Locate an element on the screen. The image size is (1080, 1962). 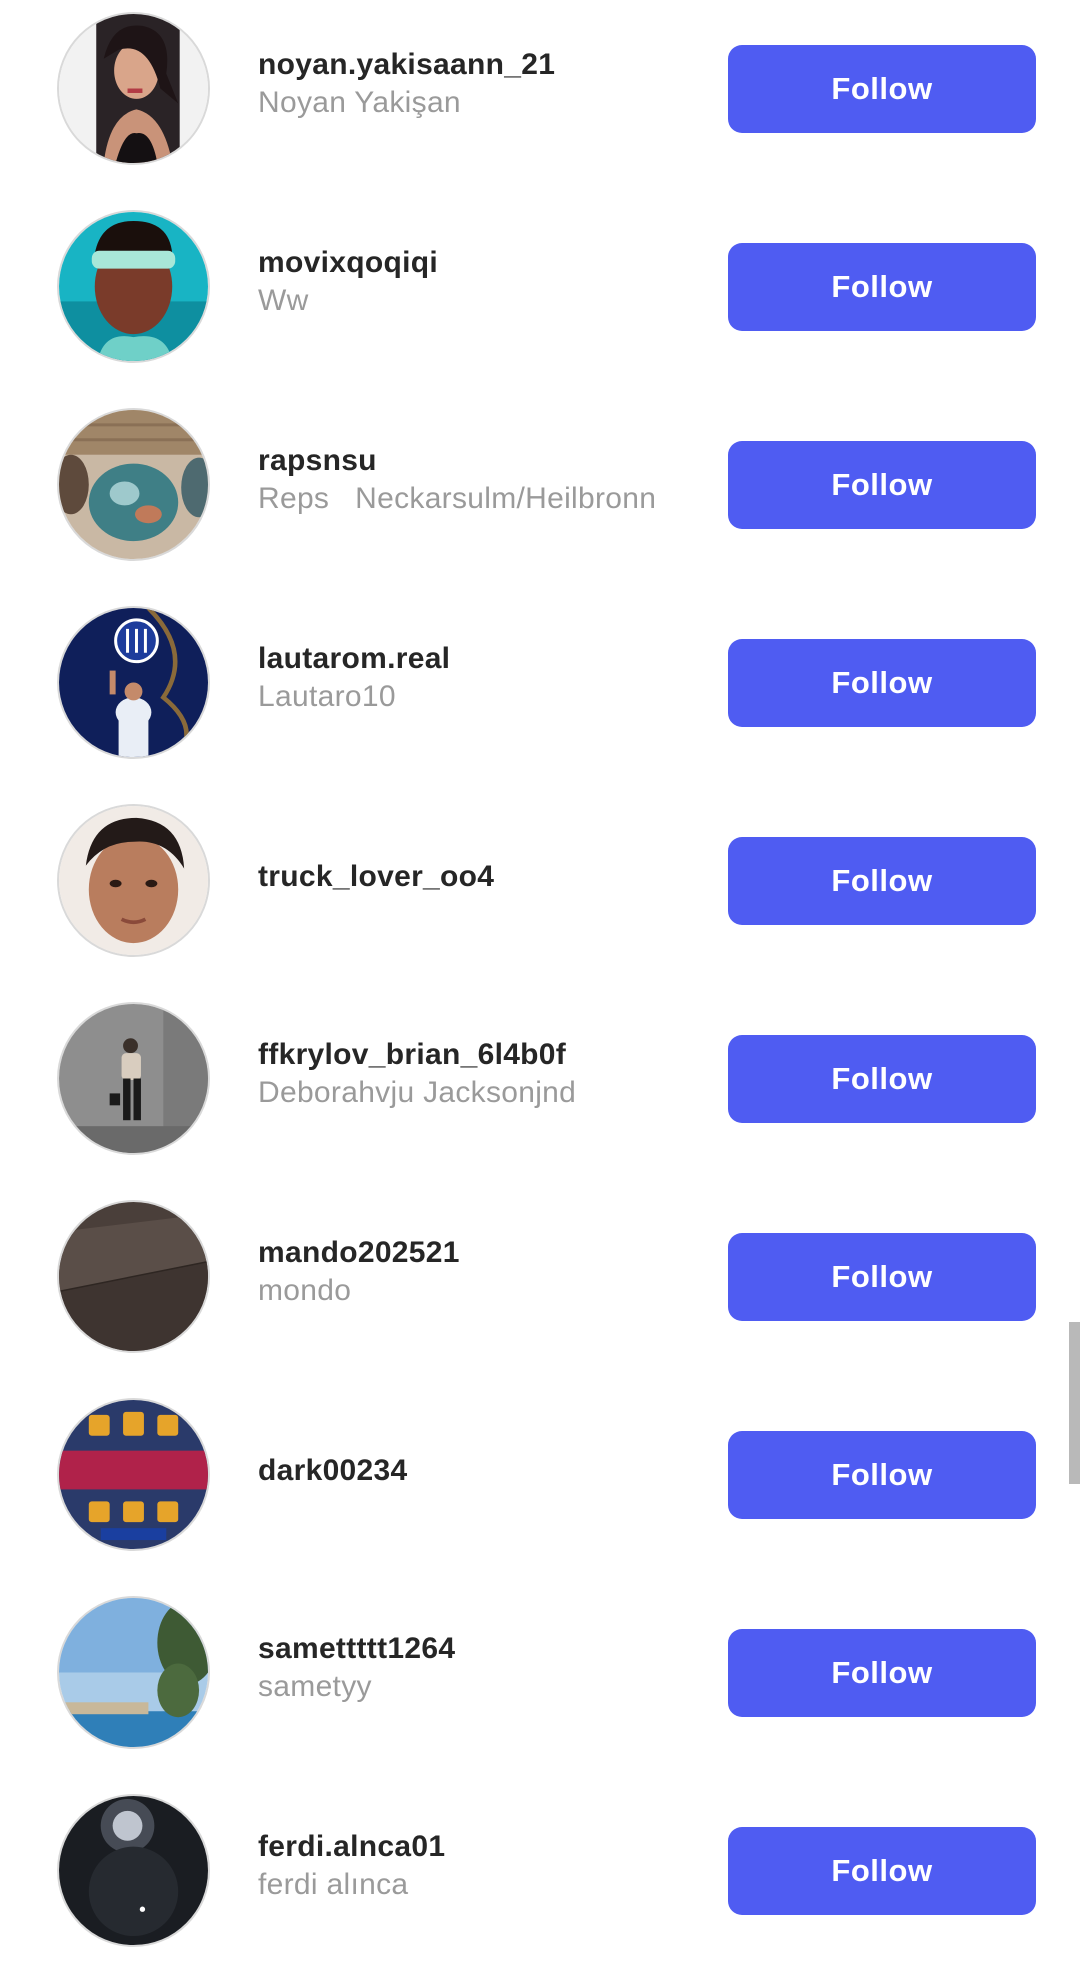
list-item: rapsnsu Reps Neckarsulm/Heilbronn Follow is located at coordinates (540, 488).